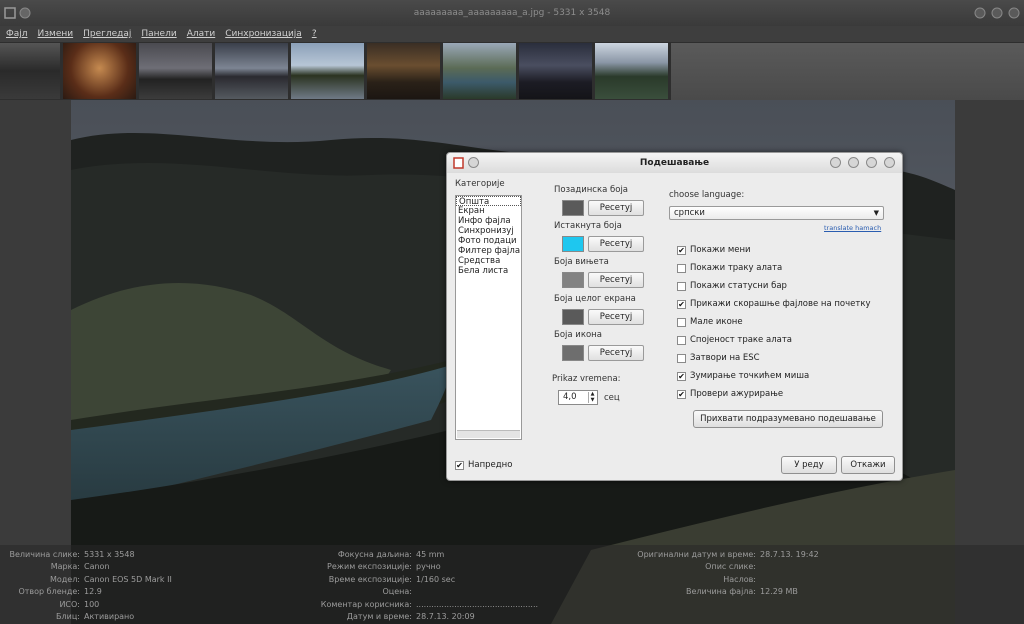 The height and width of the screenshot is (624, 1024). What do you see at coordinates (809, 465) in the screenshot?
I see `ok-button: У реду` at bounding box center [809, 465].